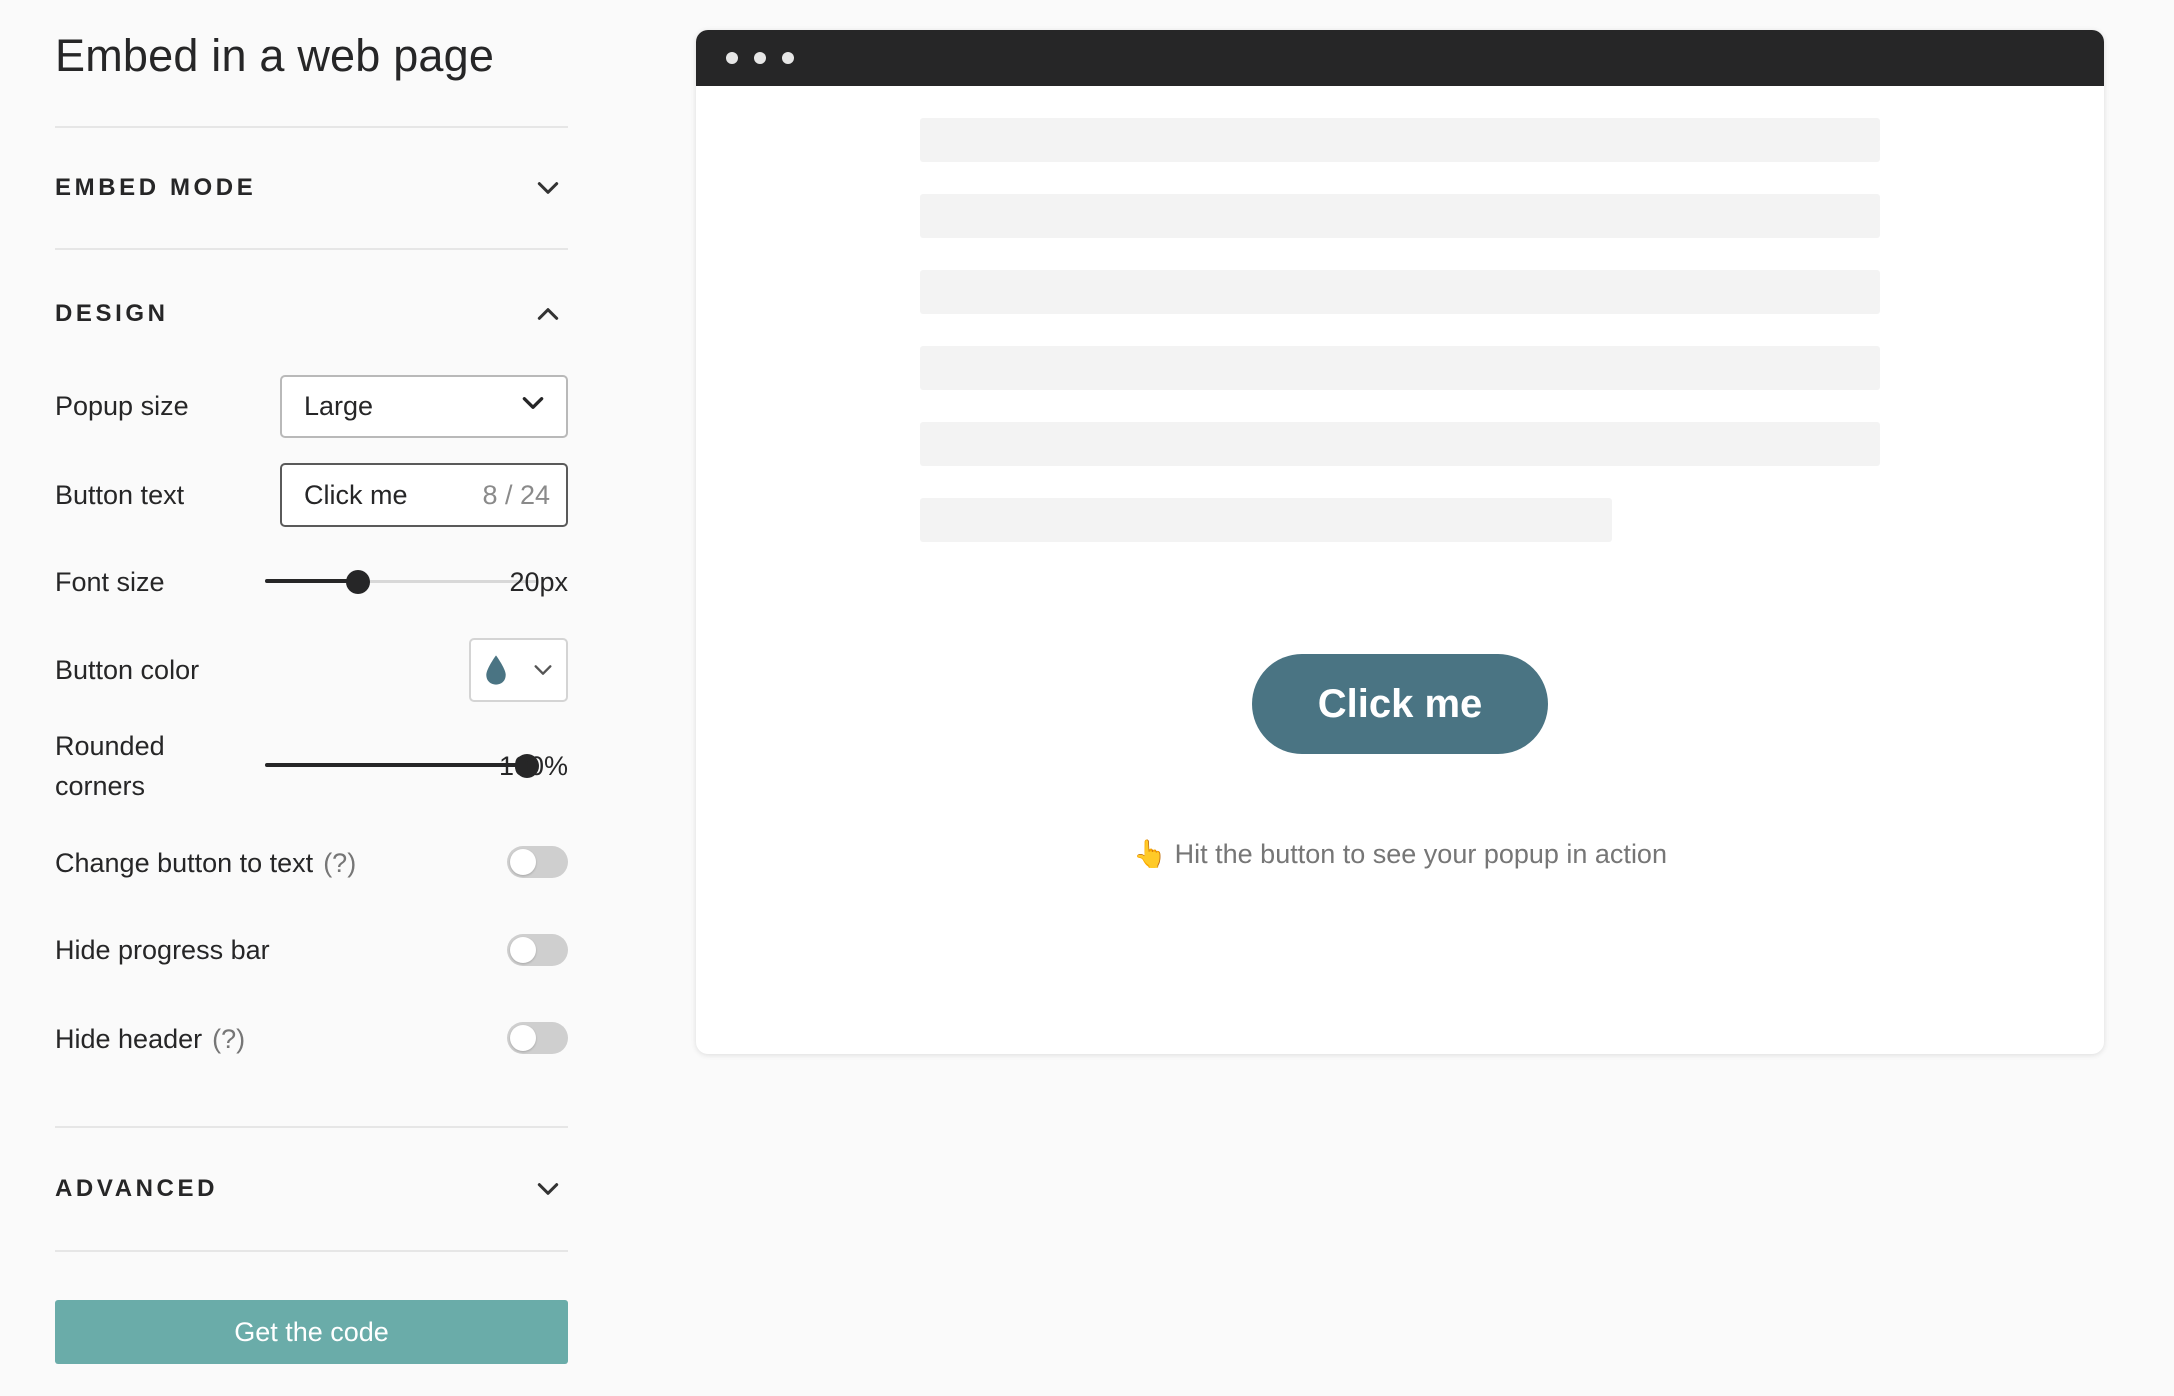 This screenshot has height=1396, width=2174. I want to click on button-color-picker, so click(518, 670).